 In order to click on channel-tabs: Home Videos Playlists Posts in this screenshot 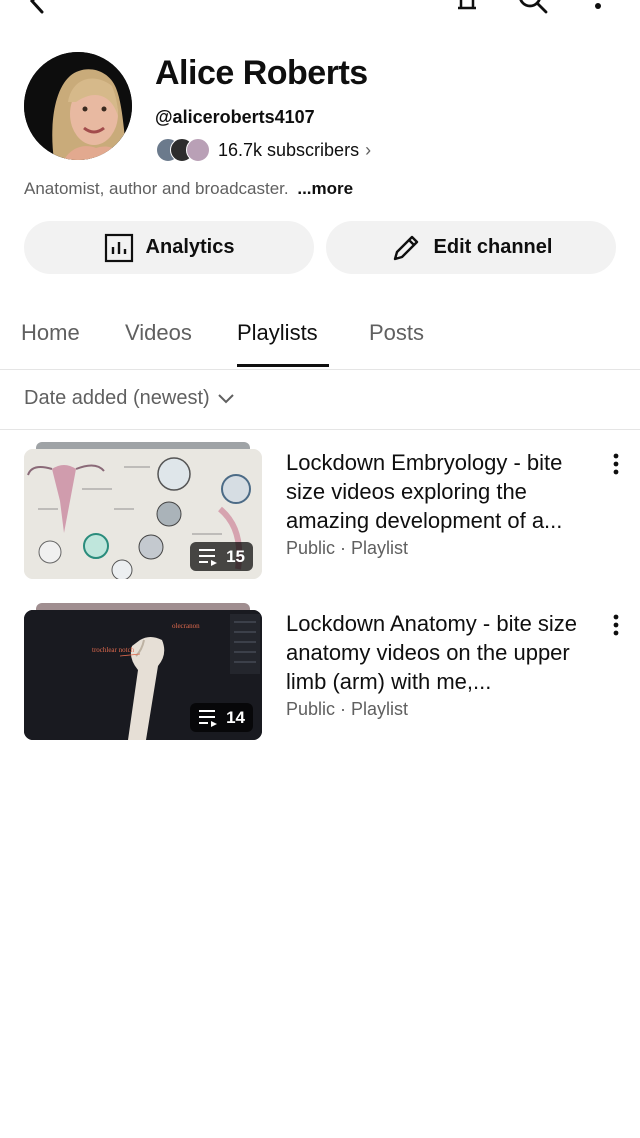, I will do `click(320, 335)`.